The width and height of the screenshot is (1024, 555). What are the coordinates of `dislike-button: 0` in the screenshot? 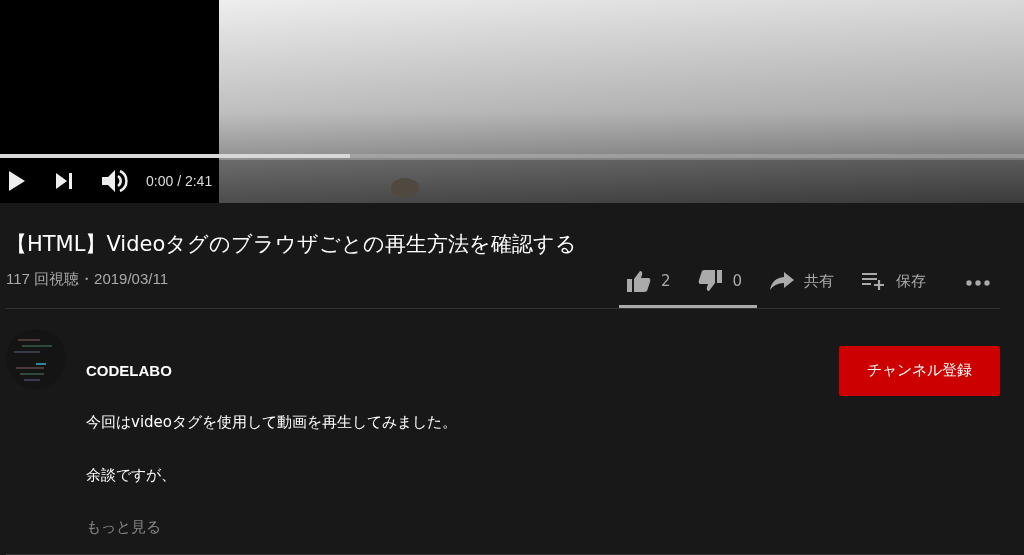 It's located at (720, 281).